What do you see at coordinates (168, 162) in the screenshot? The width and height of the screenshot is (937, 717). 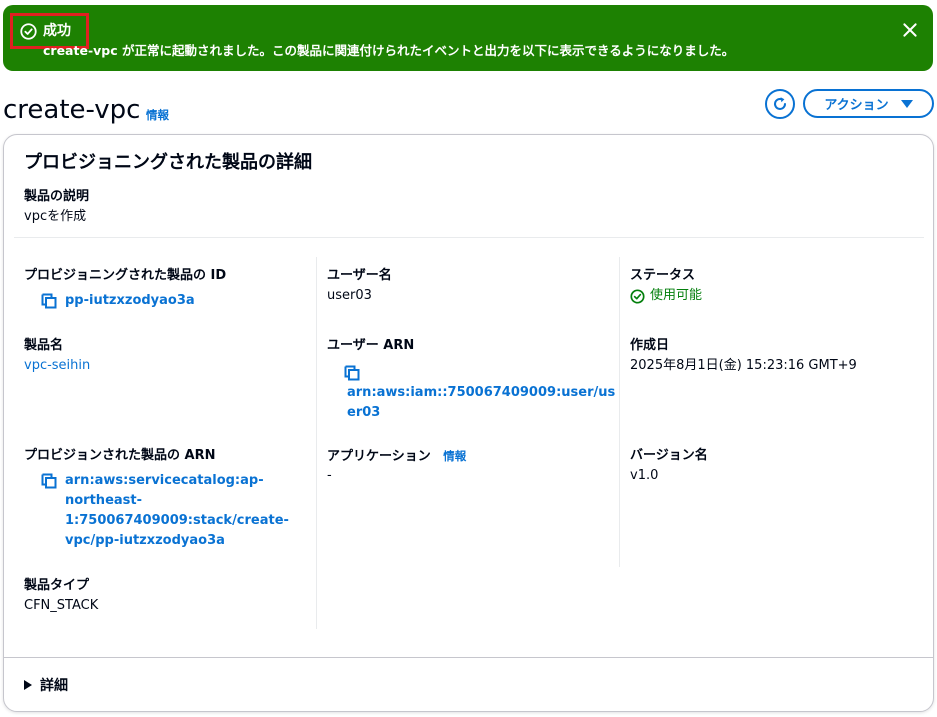 I see `panel-title: プロビジョニングされた製品の詳細` at bounding box center [168, 162].